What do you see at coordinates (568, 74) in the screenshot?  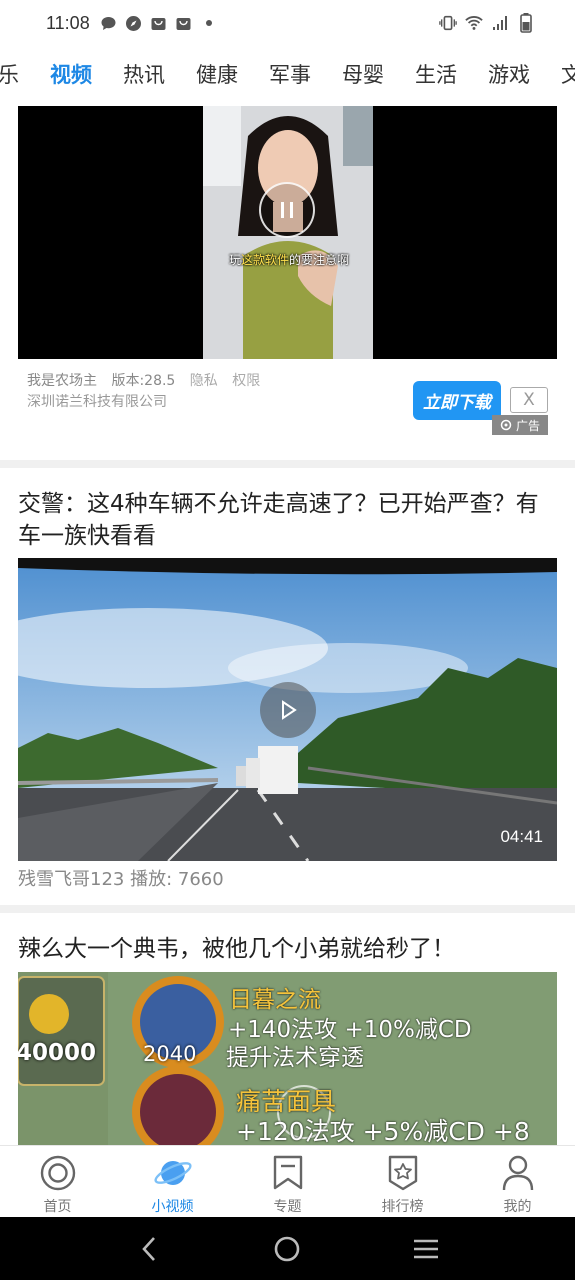 I see `category-tab: 文` at bounding box center [568, 74].